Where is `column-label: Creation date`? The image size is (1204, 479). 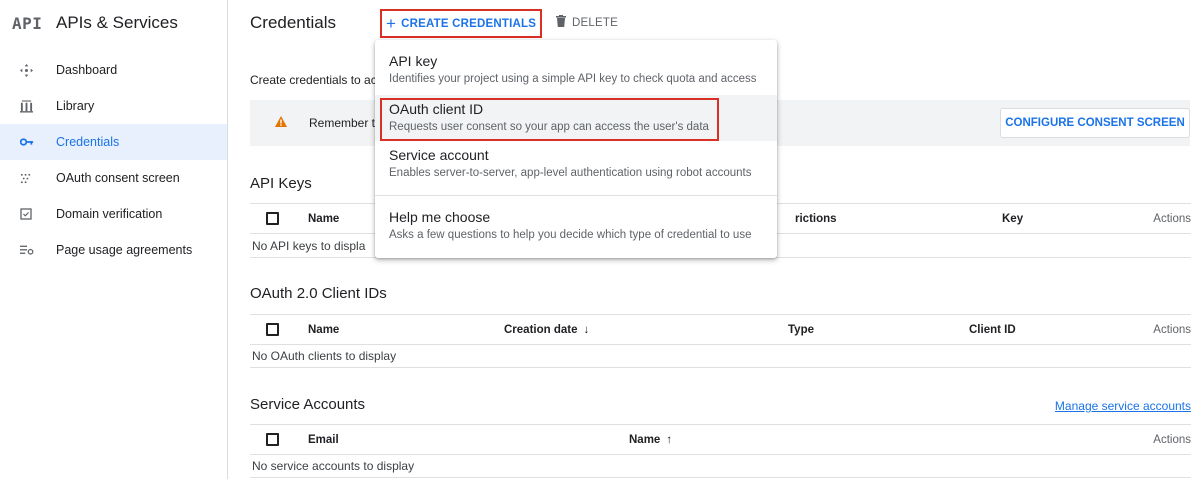 column-label: Creation date is located at coordinates (541, 330).